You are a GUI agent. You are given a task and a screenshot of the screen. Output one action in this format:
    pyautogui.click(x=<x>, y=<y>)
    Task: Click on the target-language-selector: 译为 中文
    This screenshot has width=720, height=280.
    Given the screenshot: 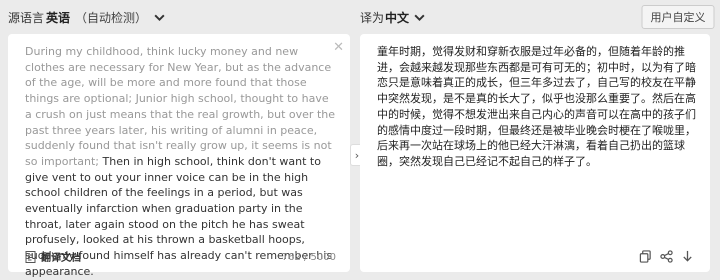 What is the action you would take?
    pyautogui.click(x=393, y=17)
    